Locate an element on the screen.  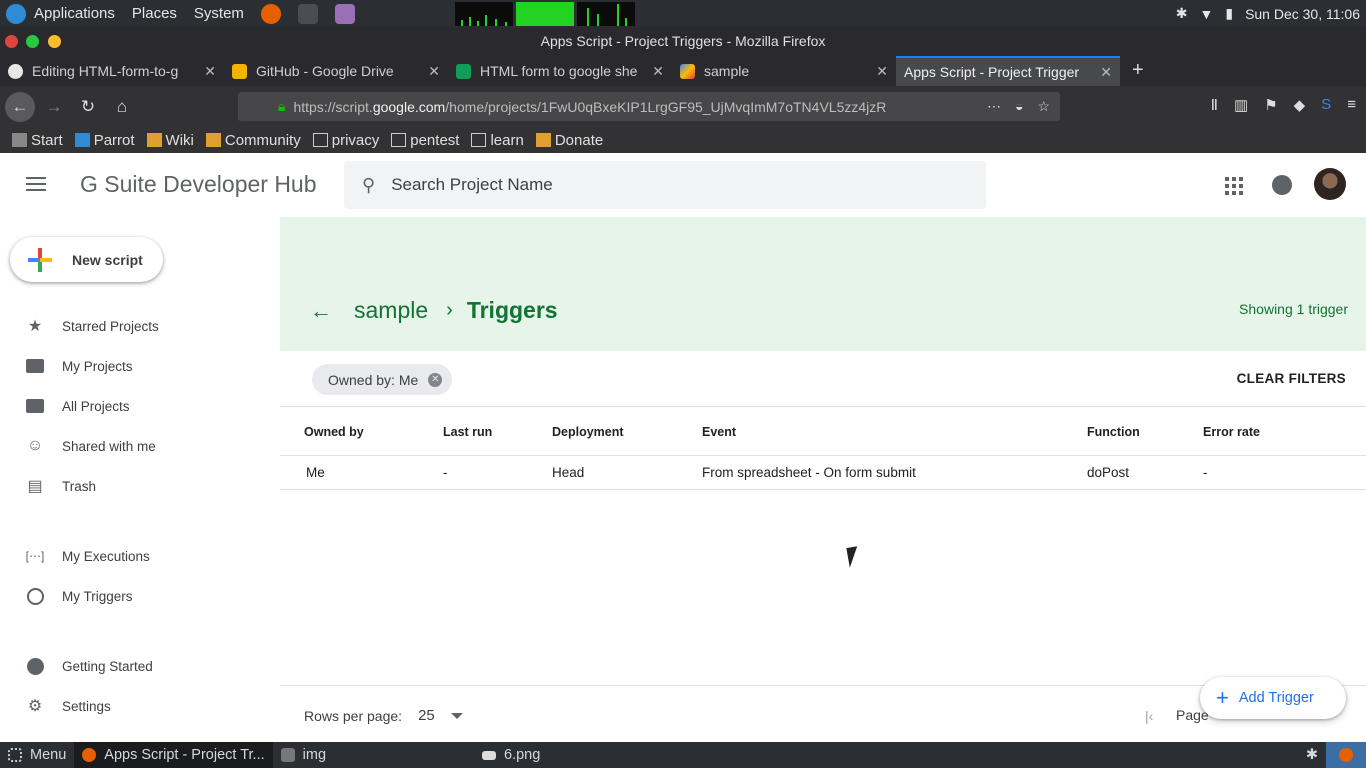
back-arrow-icon: ← is located at coordinates (321, 311).